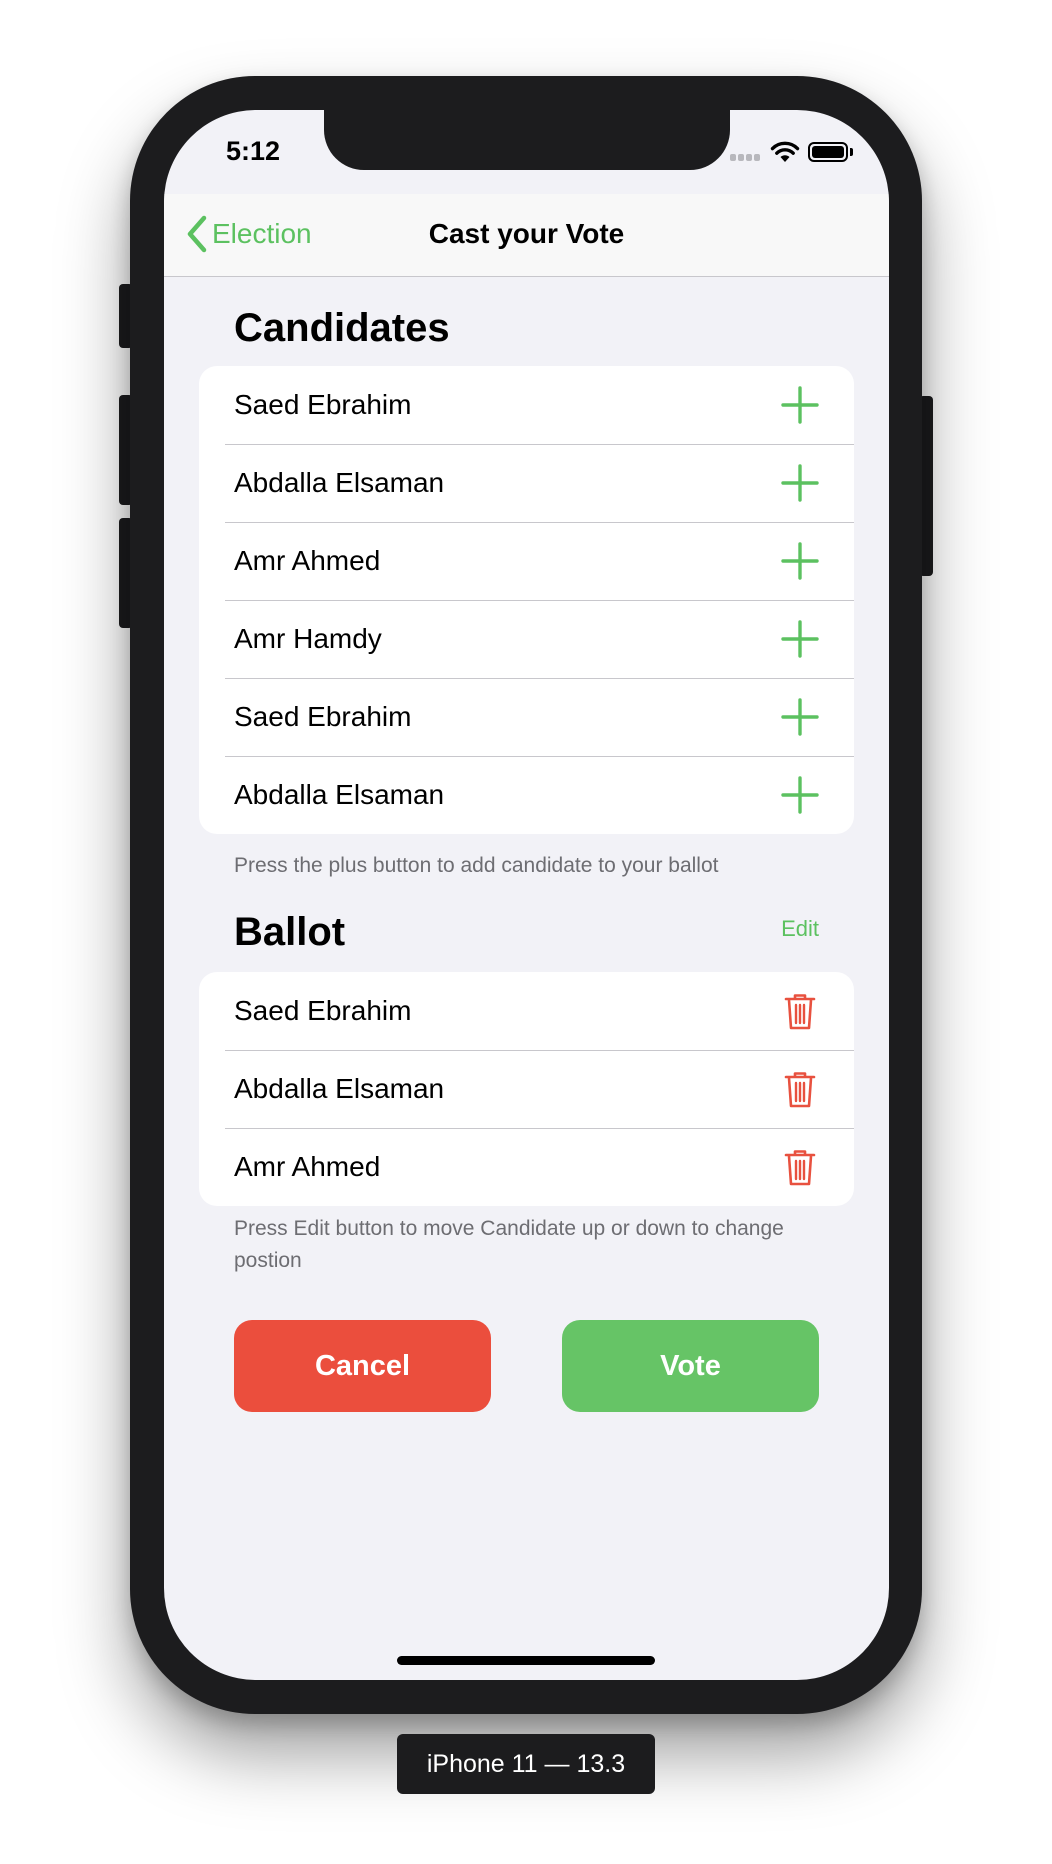 The image size is (1052, 1864). Describe the element at coordinates (339, 1088) in the screenshot. I see `ballot-candidate-name: Abdalla Elsaman` at that location.